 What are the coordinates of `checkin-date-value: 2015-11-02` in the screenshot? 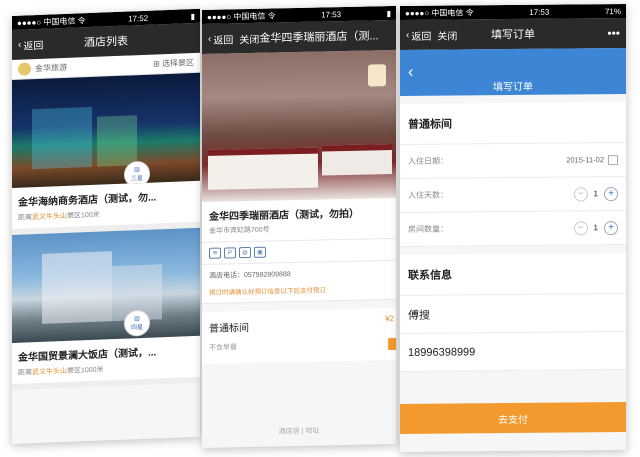 It's located at (585, 160).